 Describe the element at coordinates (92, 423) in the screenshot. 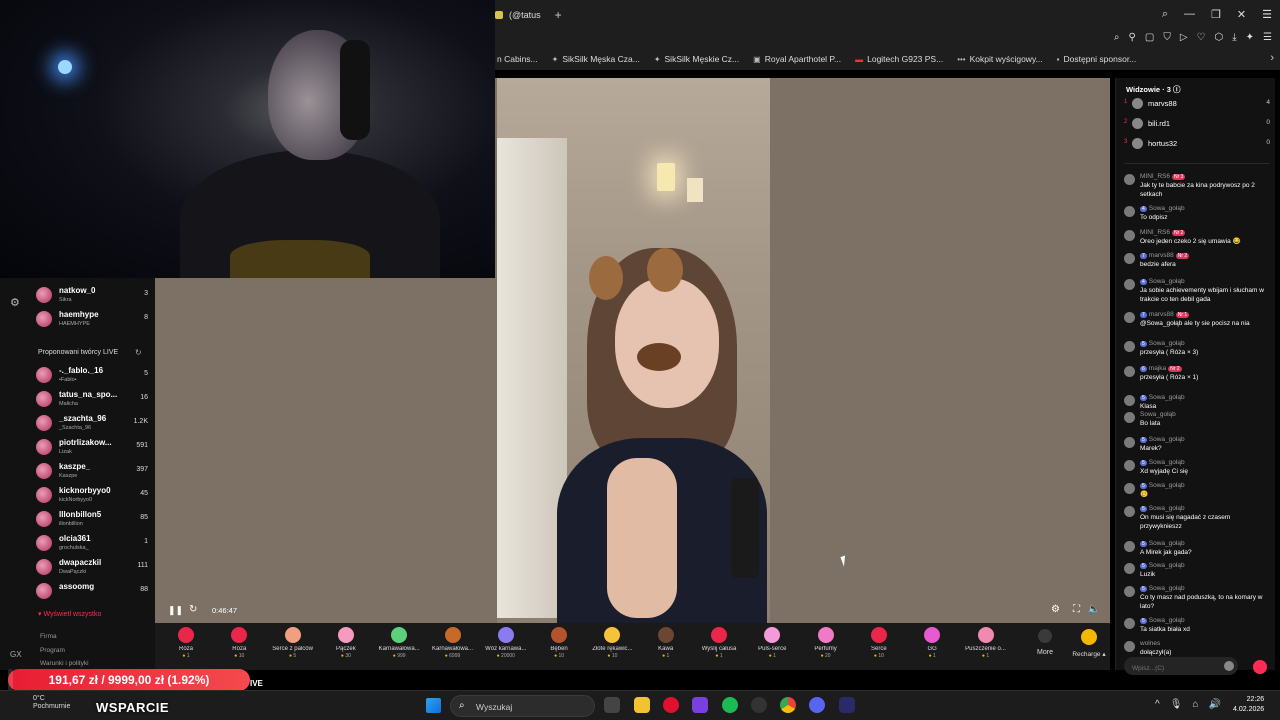

I see `suggested-creator-item: _szachta_96 _Szachta_96 1.2K` at that location.